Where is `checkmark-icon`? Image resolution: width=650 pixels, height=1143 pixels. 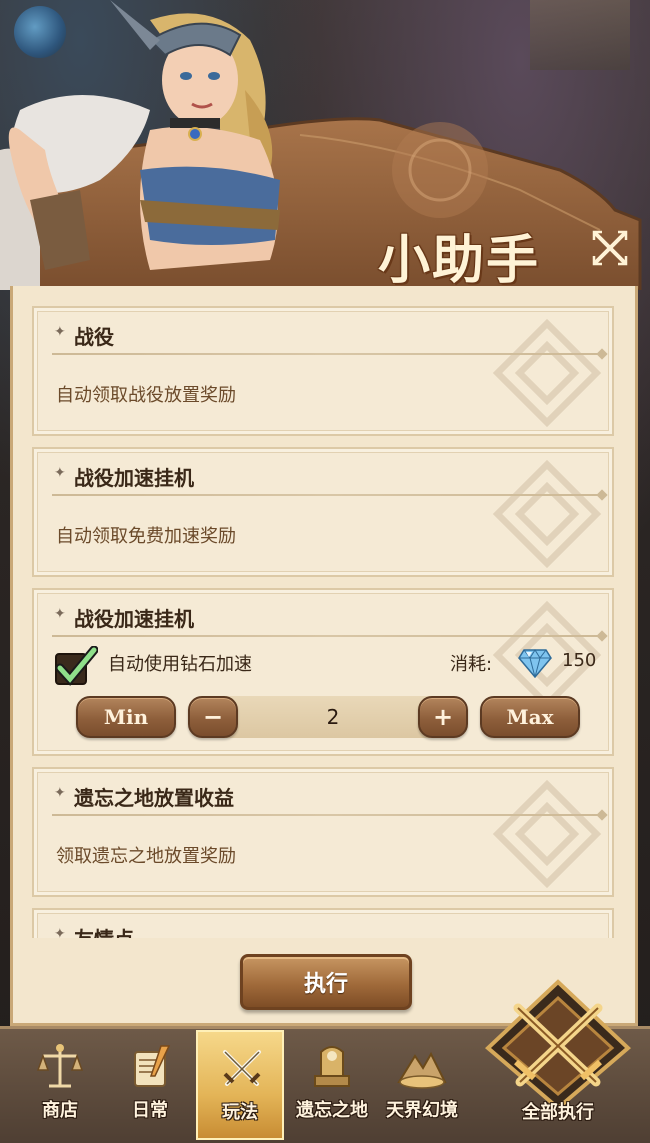
checkmark-icon is located at coordinates (77, 665).